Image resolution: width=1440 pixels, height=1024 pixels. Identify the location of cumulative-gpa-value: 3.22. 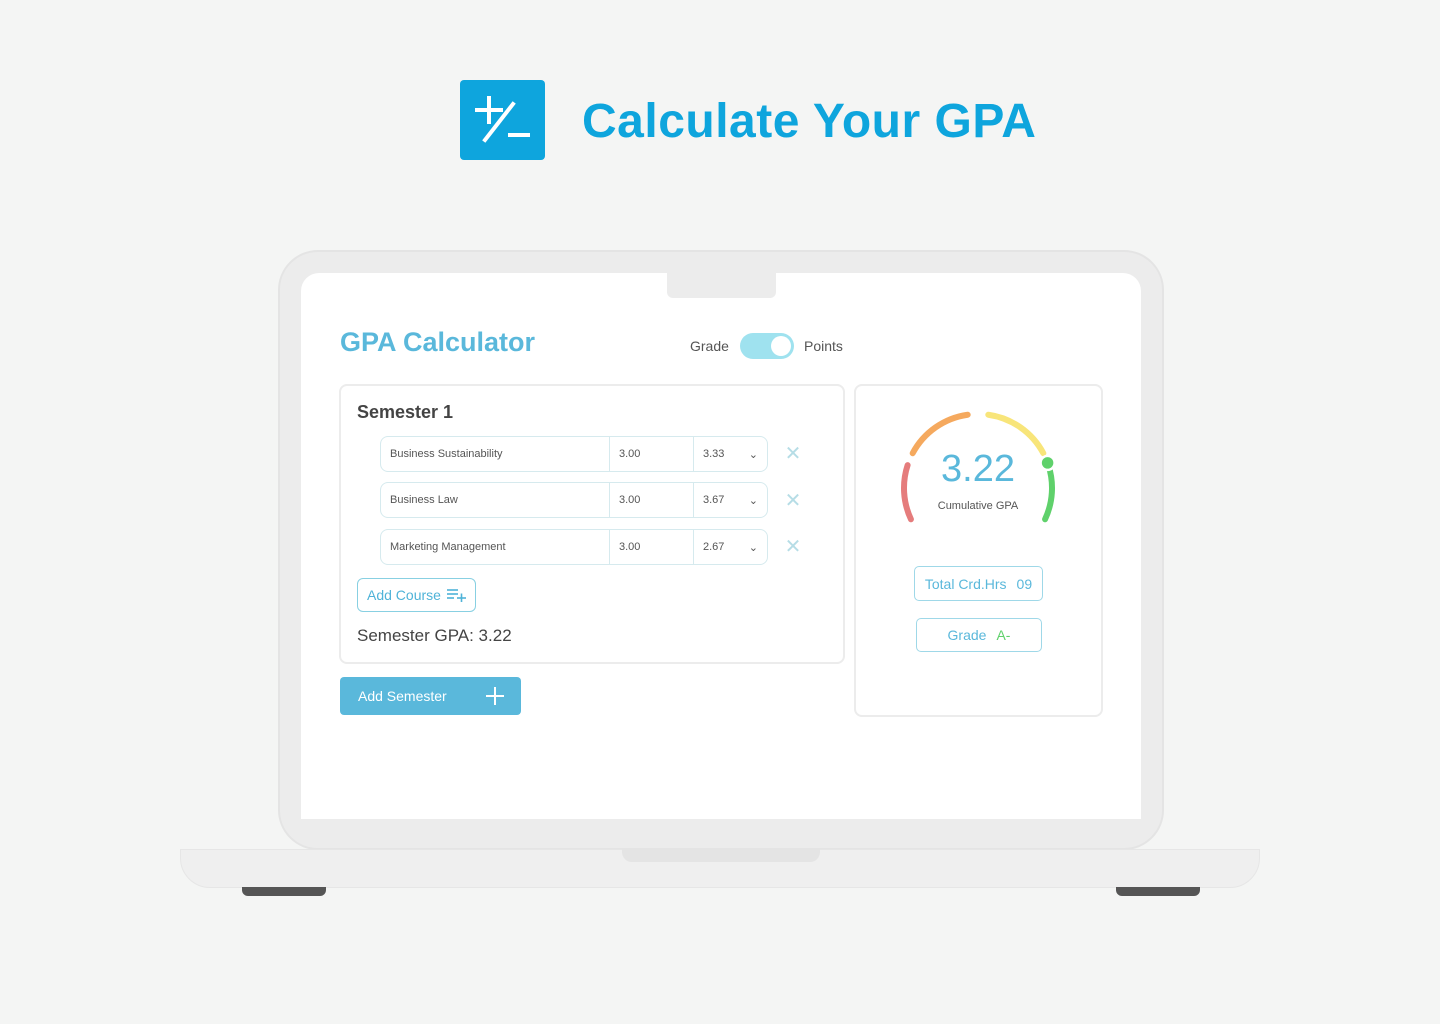
(978, 469).